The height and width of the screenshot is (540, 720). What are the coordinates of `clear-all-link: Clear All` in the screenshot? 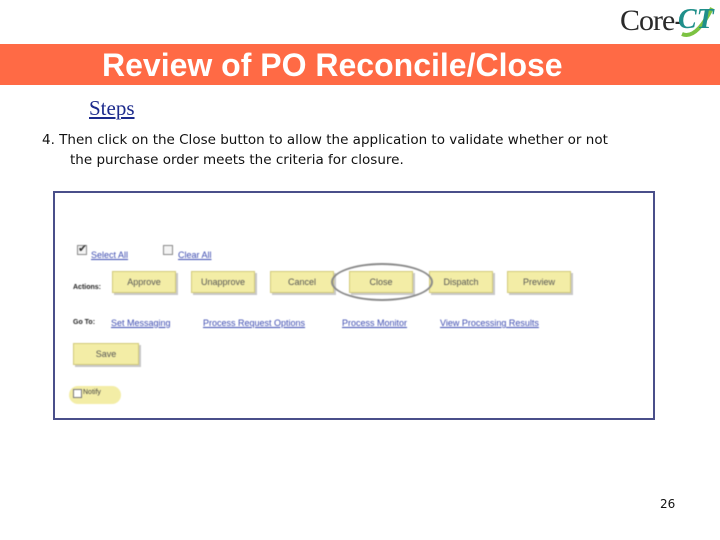 It's located at (195, 255).